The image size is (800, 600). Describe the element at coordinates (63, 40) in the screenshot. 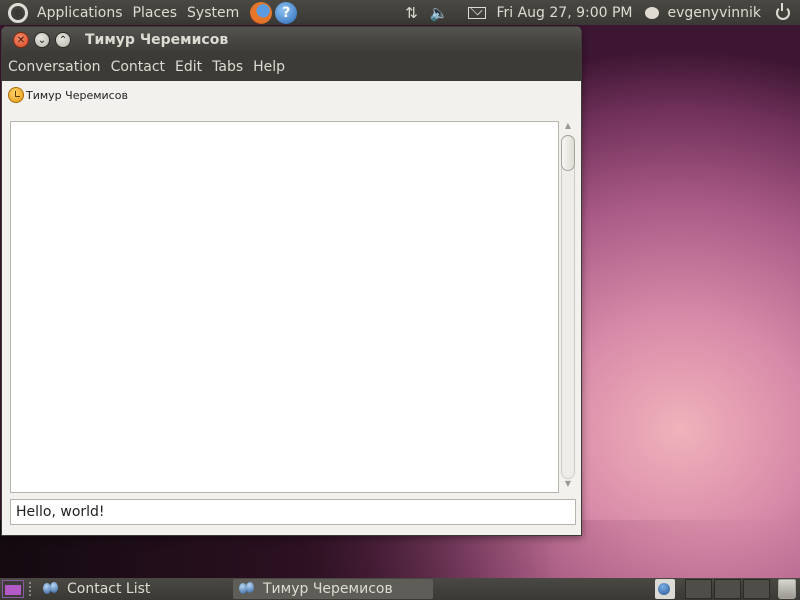

I see `maximize-icon: ⌃` at that location.